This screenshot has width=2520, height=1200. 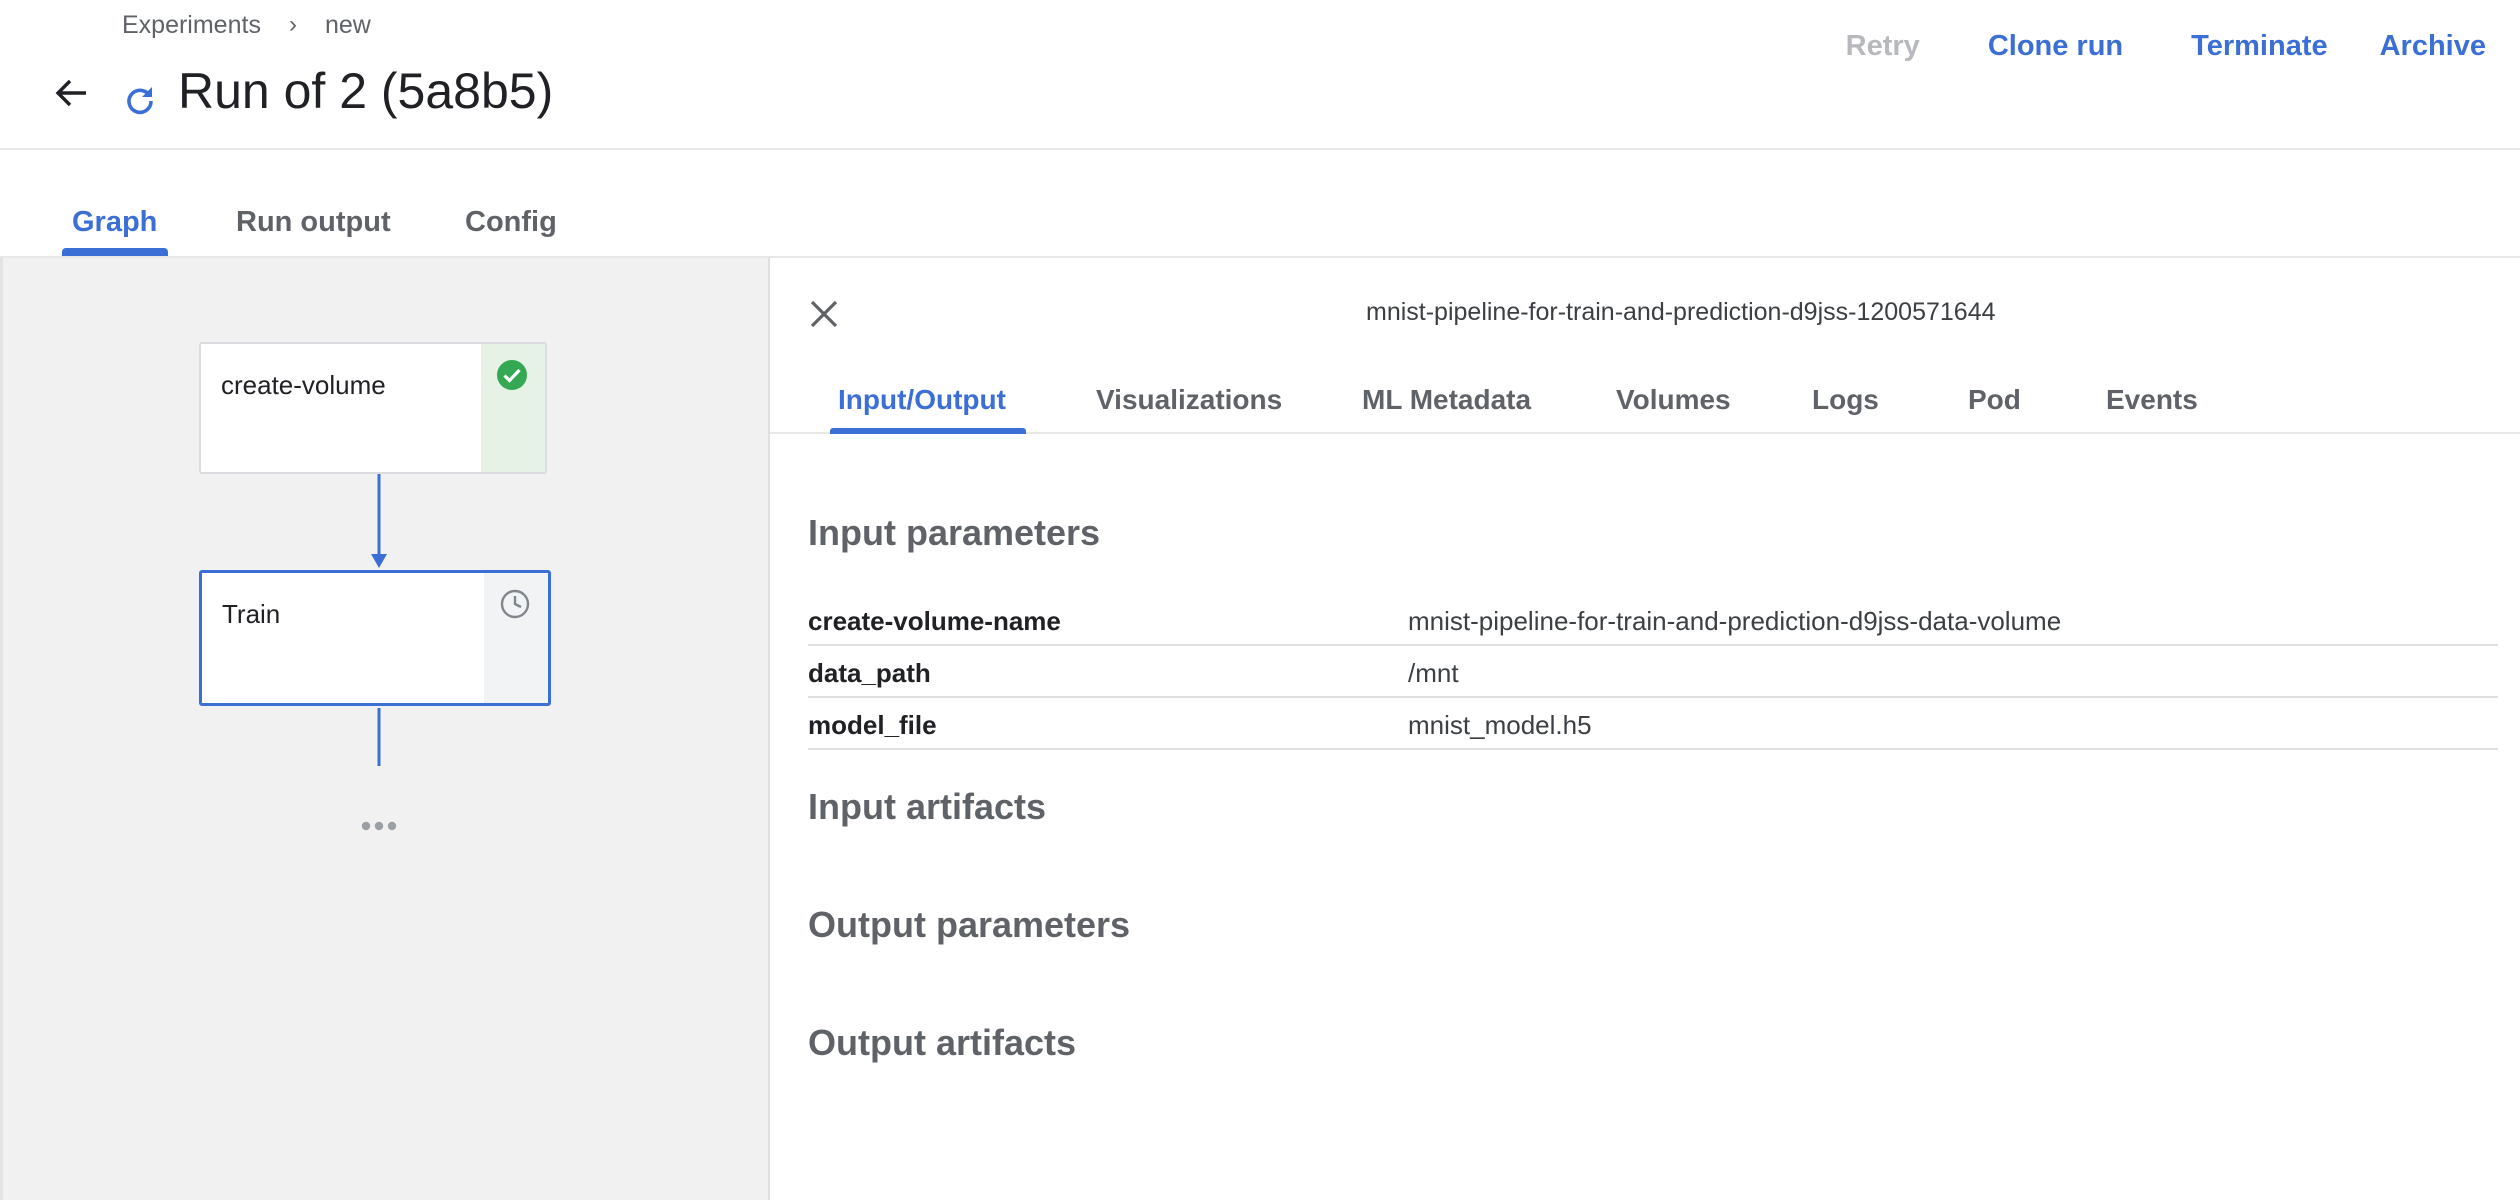 What do you see at coordinates (348, 25) in the screenshot?
I see `breadcrumb-experiment-new: new` at bounding box center [348, 25].